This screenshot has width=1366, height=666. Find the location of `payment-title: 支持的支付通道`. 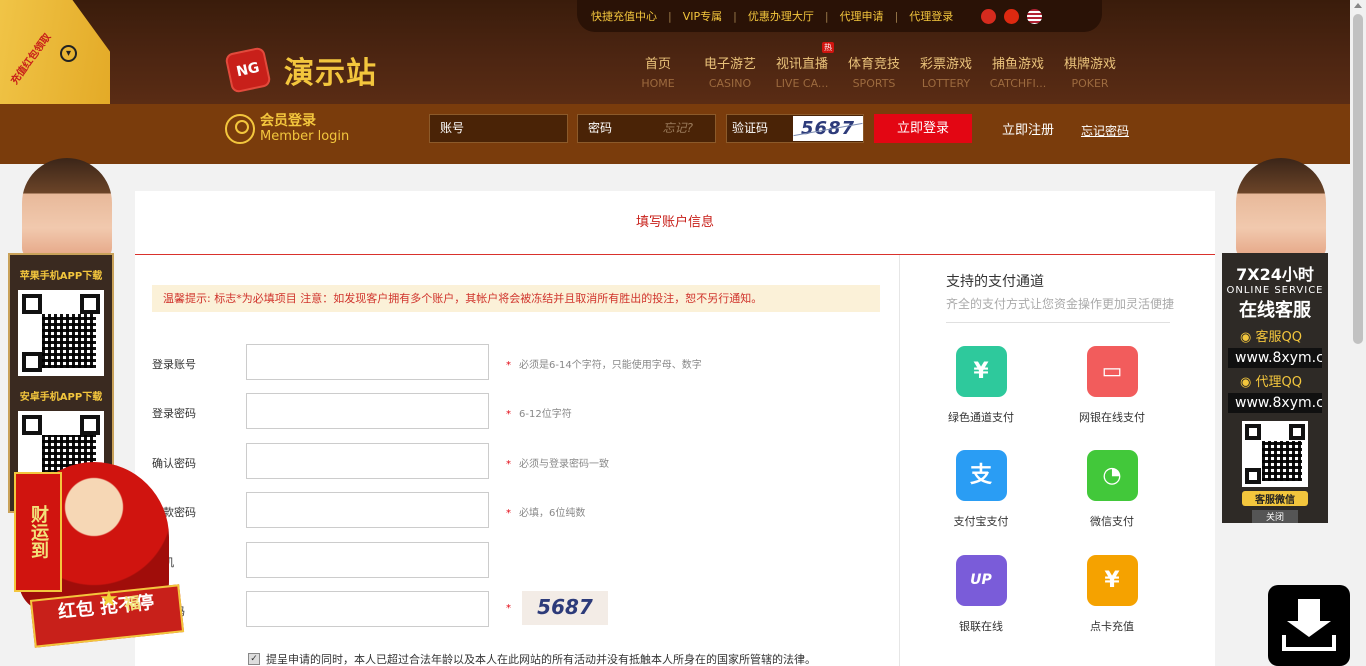

payment-title: 支持的支付通道 is located at coordinates (995, 282).